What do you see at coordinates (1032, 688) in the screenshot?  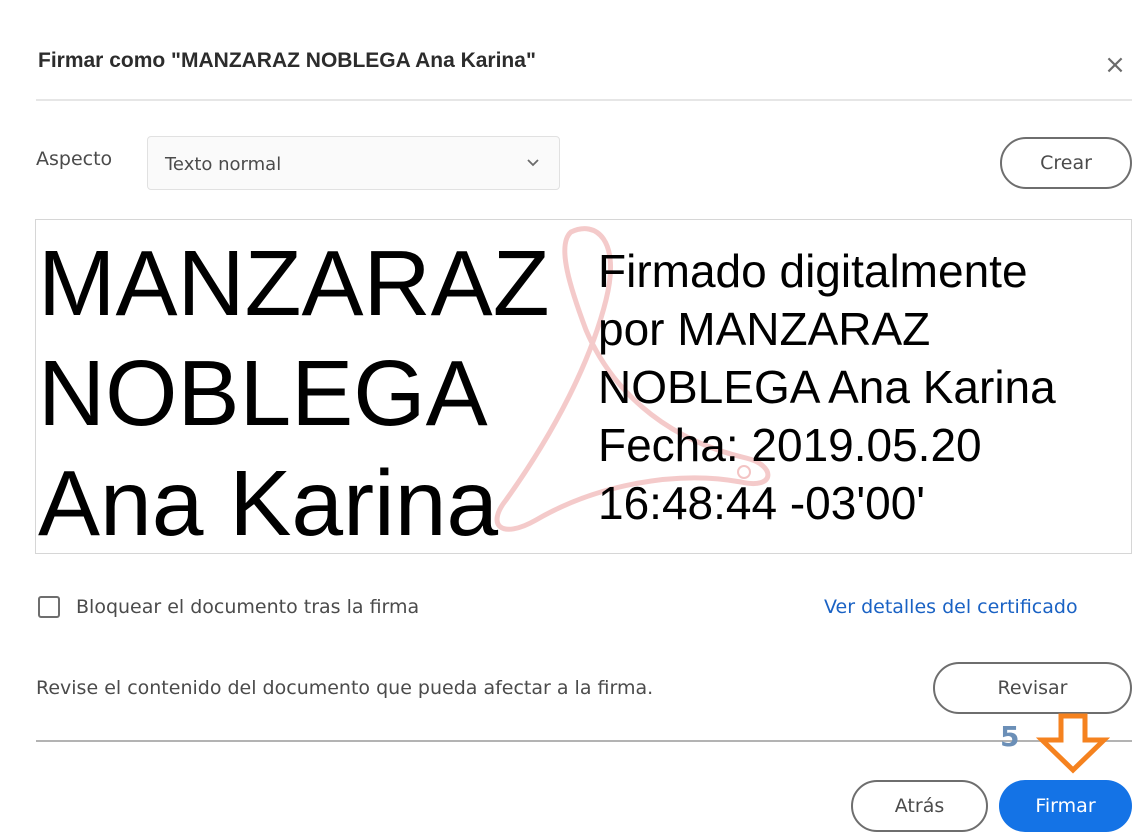 I see `review-button: Revisar` at bounding box center [1032, 688].